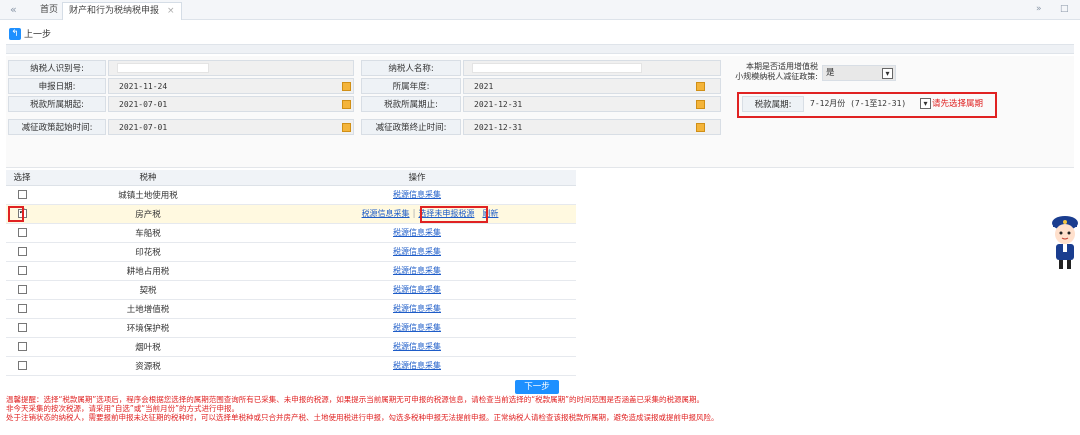  I want to click on year-field: 2021, so click(592, 86).